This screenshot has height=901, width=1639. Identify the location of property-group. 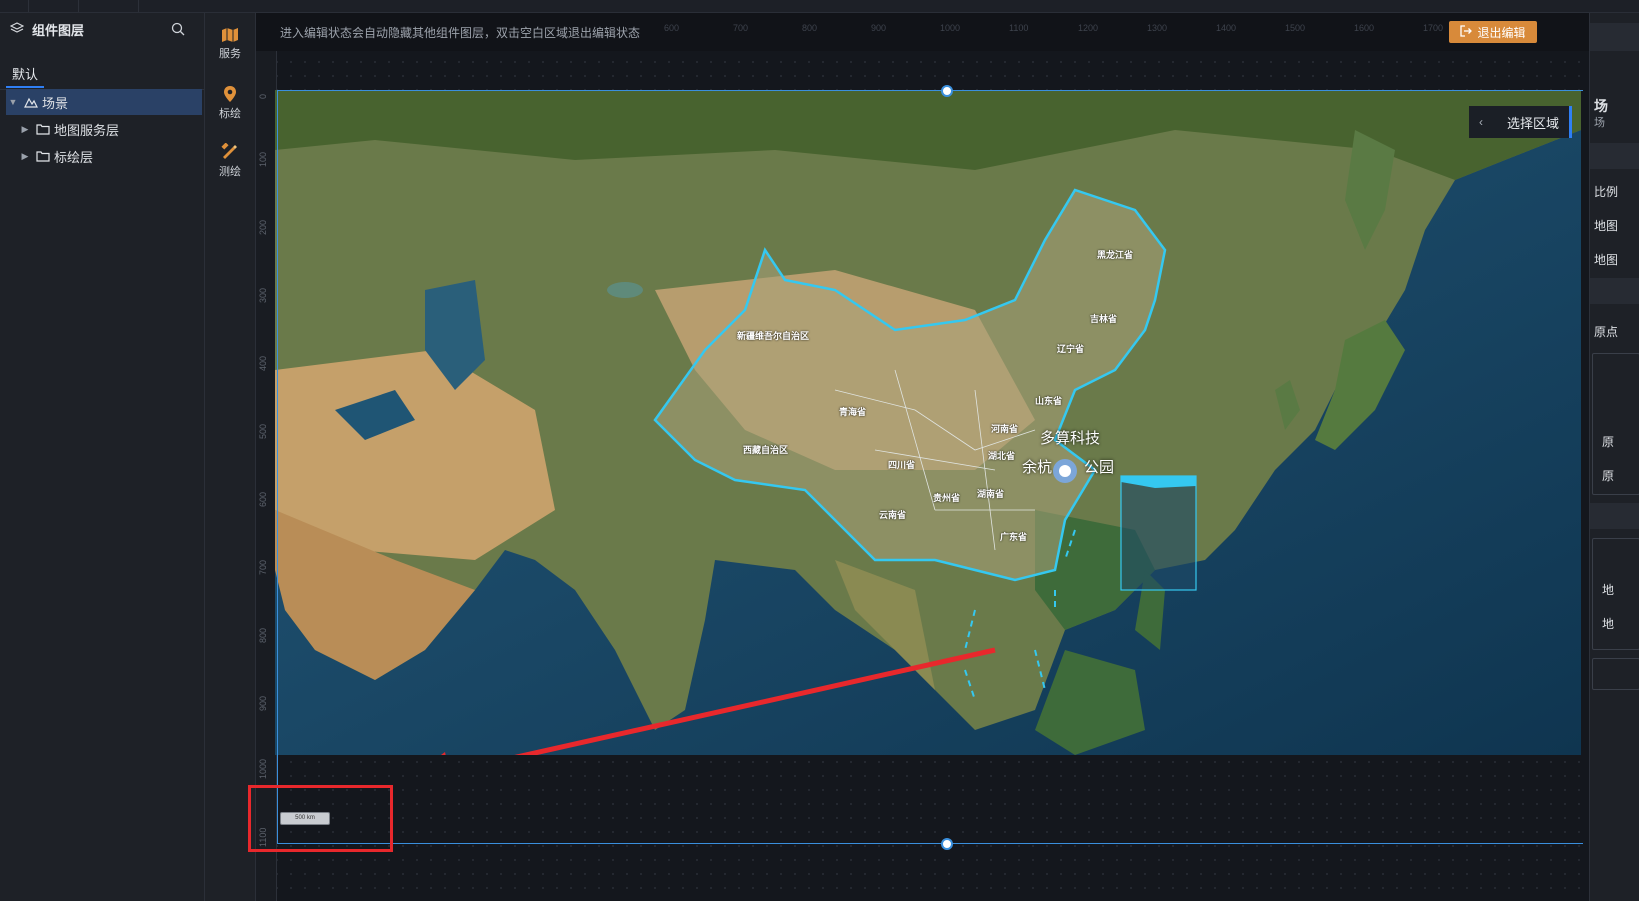
(1615, 424).